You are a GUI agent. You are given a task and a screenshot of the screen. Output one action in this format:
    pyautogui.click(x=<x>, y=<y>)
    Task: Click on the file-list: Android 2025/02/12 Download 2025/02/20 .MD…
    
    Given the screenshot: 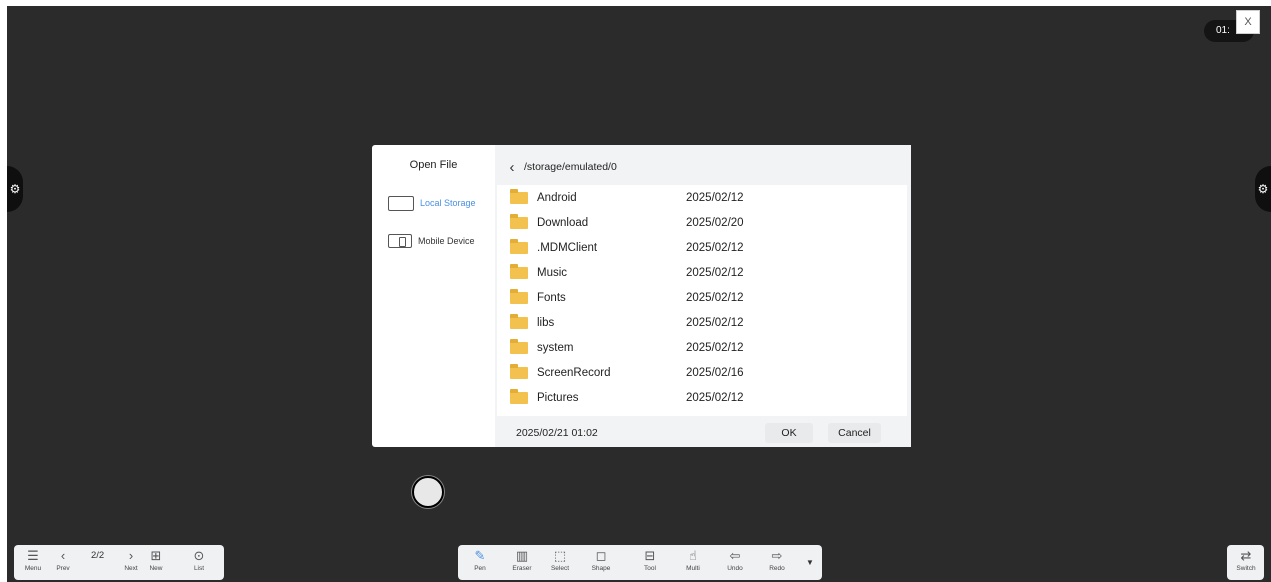 What is the action you would take?
    pyautogui.click(x=702, y=300)
    